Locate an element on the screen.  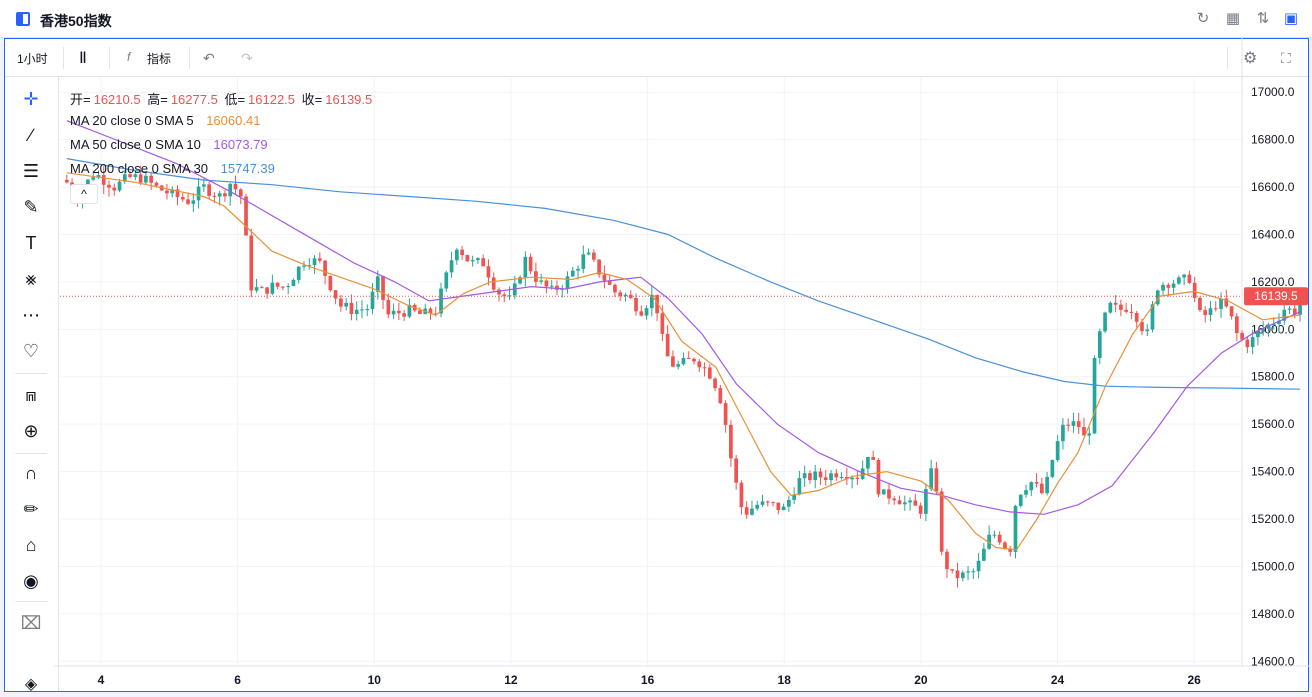
indicator-legend-ma50: MA 50 close 0 SMA 10 16073.79 is located at coordinates (170, 144).